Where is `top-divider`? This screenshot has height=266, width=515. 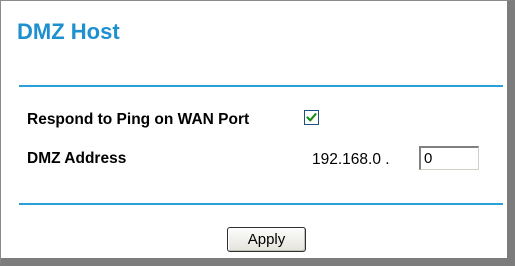
top-divider is located at coordinates (261, 86).